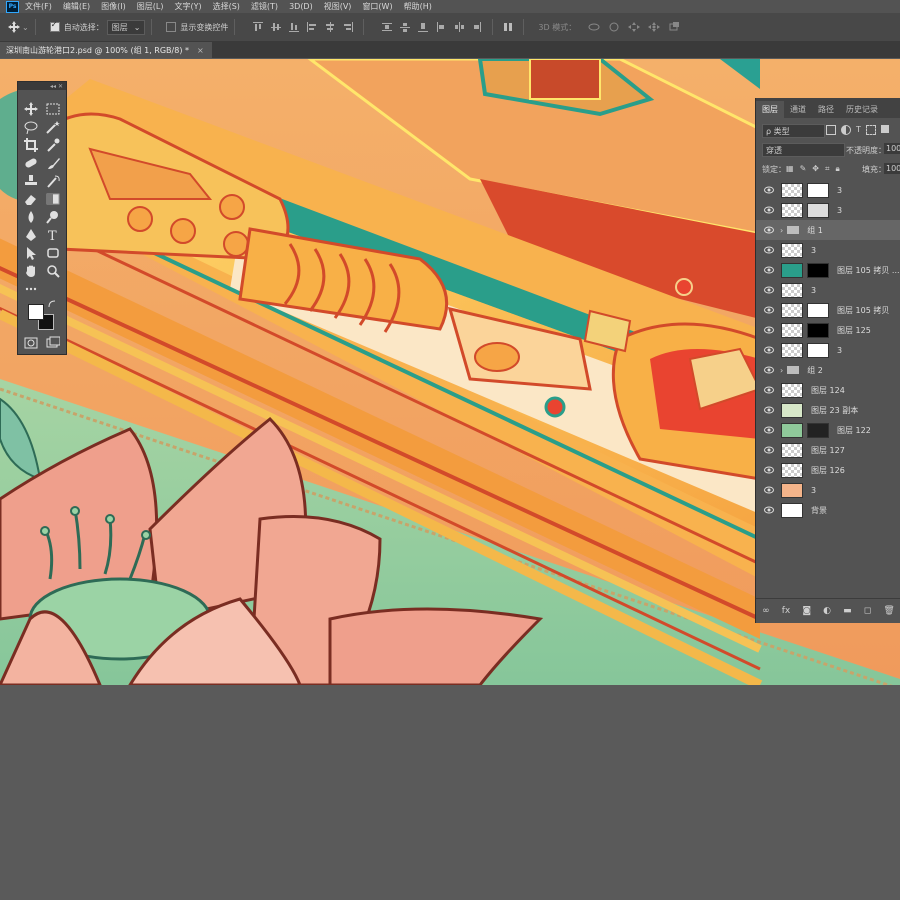  I want to click on tab-paths: 路径, so click(826, 109).